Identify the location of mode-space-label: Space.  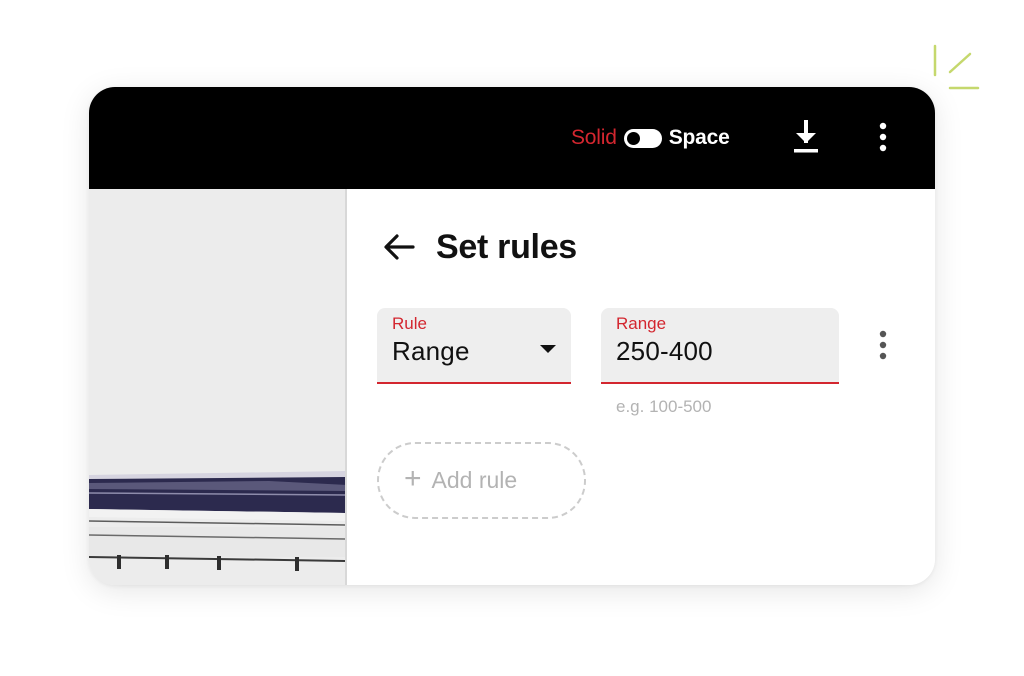
(699, 137).